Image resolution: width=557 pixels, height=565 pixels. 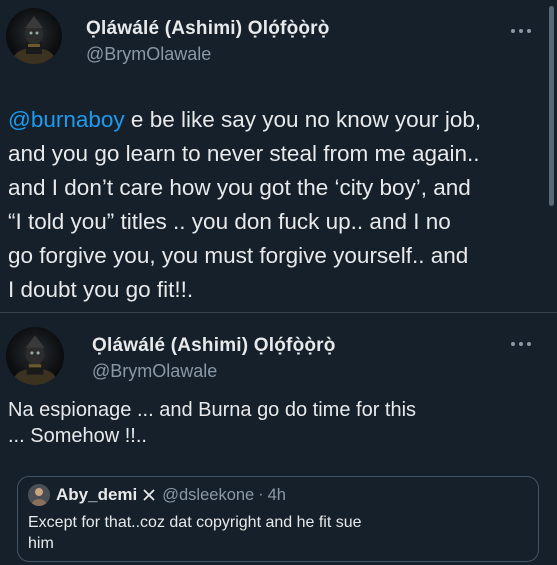 I want to click on quoted-tweet-time: 4h, so click(x=277, y=495).